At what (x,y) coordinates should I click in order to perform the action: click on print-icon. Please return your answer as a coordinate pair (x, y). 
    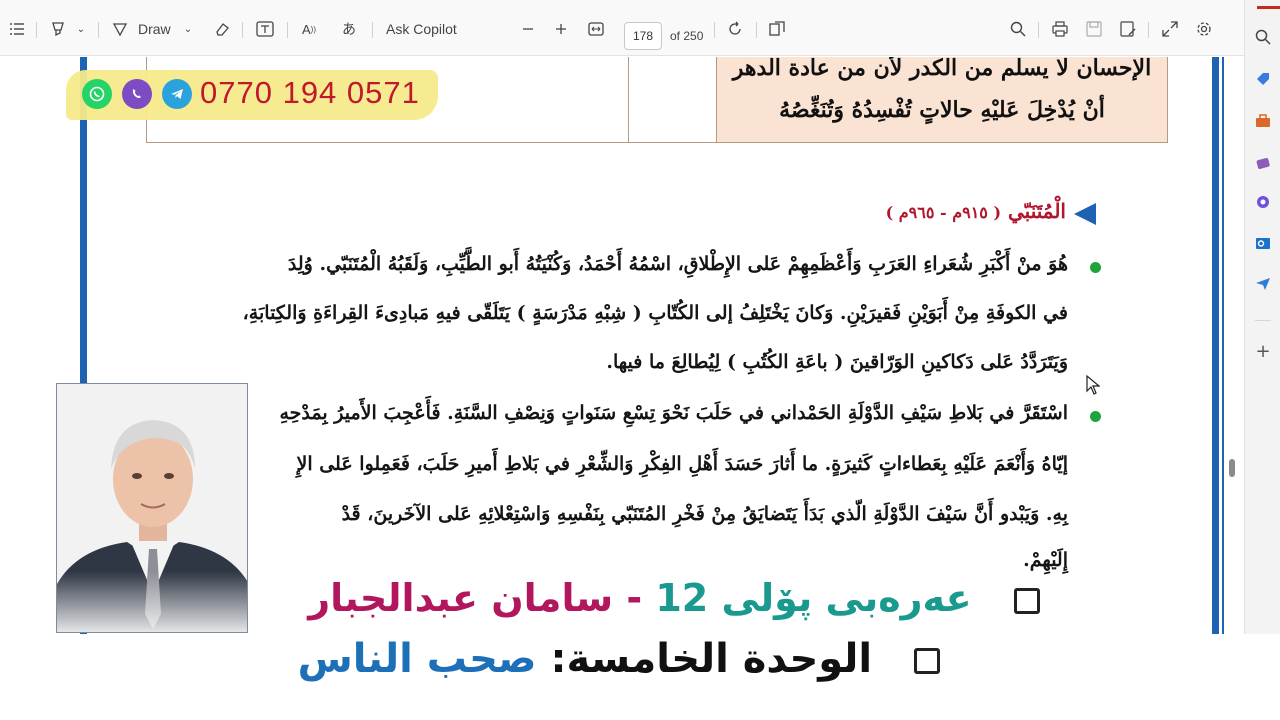
    Looking at the image, I should click on (1060, 29).